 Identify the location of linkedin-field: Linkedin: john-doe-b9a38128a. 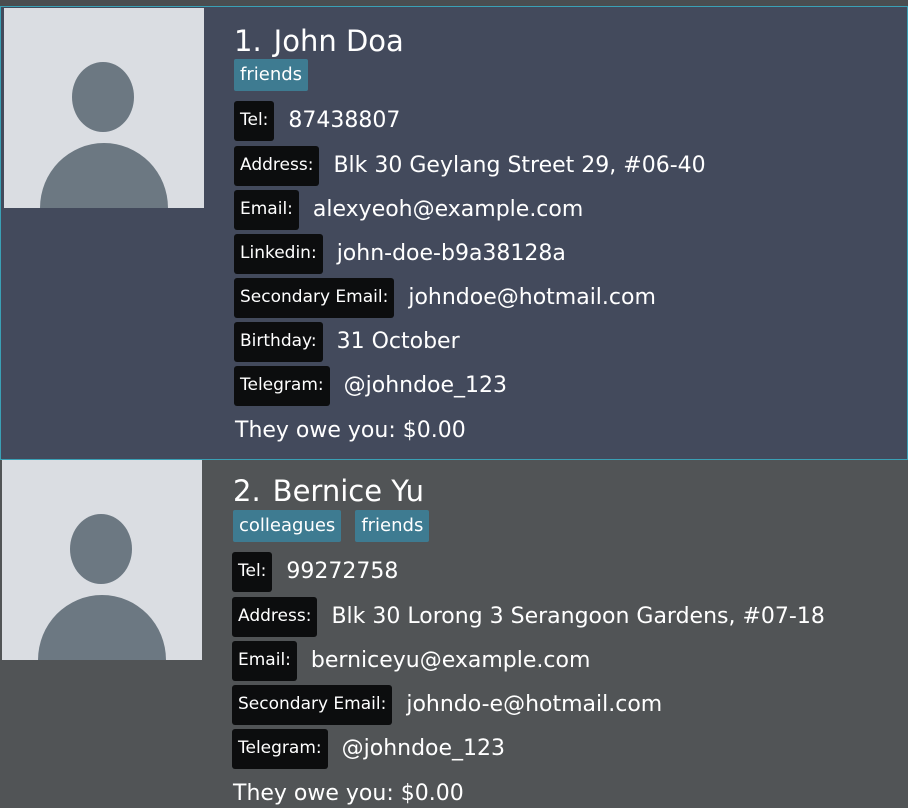
(400, 254).